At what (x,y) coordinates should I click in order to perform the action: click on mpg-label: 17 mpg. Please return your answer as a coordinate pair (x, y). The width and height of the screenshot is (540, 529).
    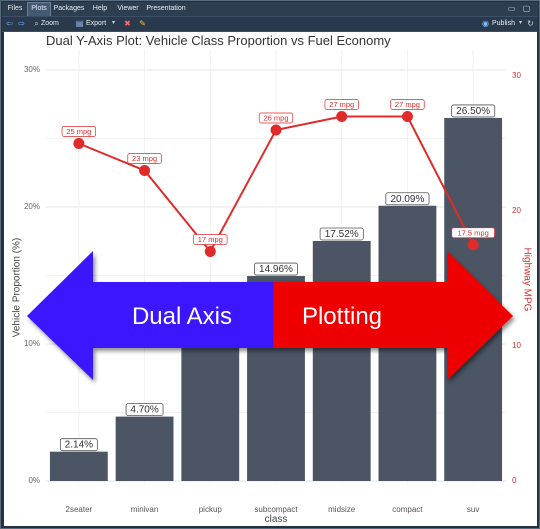
    Looking at the image, I should click on (210, 239).